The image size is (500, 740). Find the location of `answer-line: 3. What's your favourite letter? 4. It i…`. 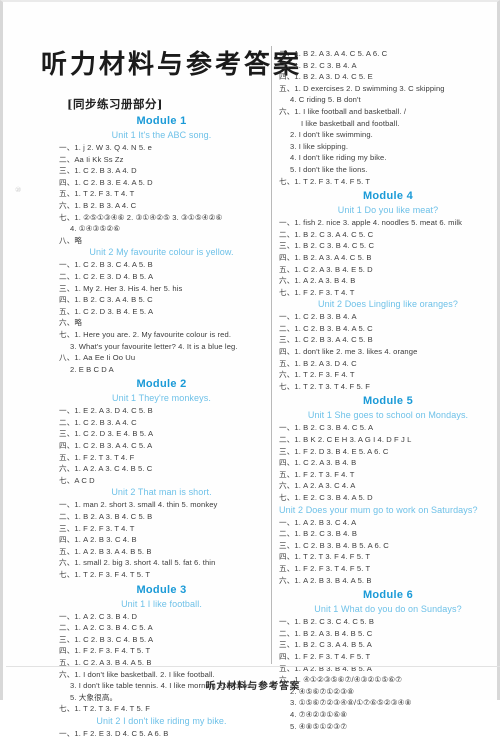

answer-line: 3. What's your favourite letter? 4. It i… is located at coordinates (154, 346).